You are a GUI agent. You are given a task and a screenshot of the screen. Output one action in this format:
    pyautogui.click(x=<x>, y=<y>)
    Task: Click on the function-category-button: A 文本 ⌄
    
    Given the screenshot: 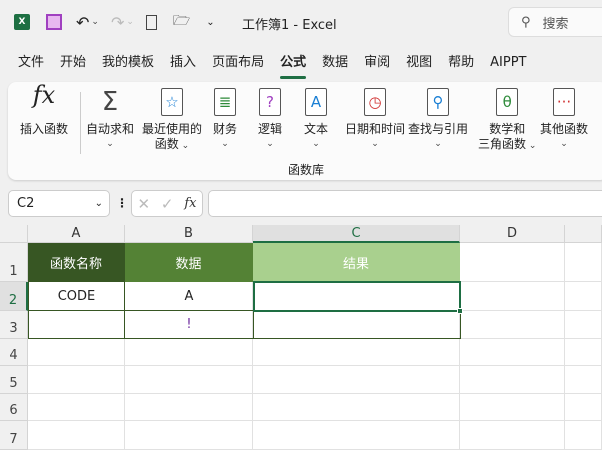 What is the action you would take?
    pyautogui.click(x=316, y=120)
    